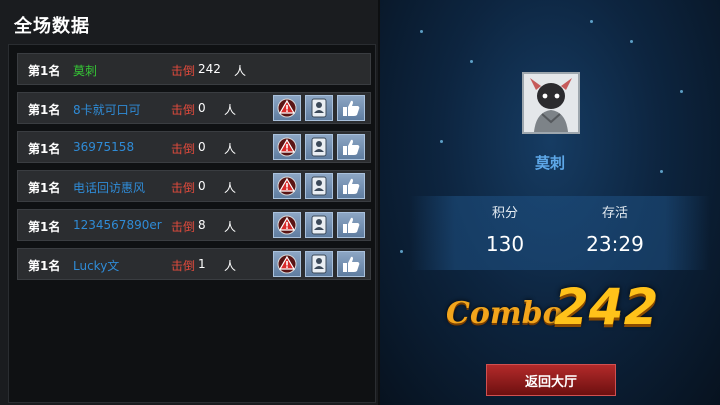  I want to click on player-name: 1234567890er, so click(117, 225).